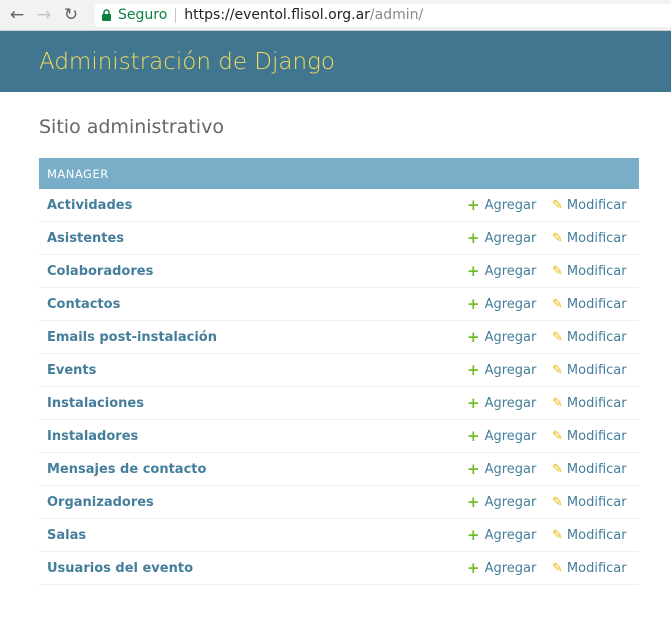 The image size is (671, 618). I want to click on back-arrow-icon: ←, so click(17, 15).